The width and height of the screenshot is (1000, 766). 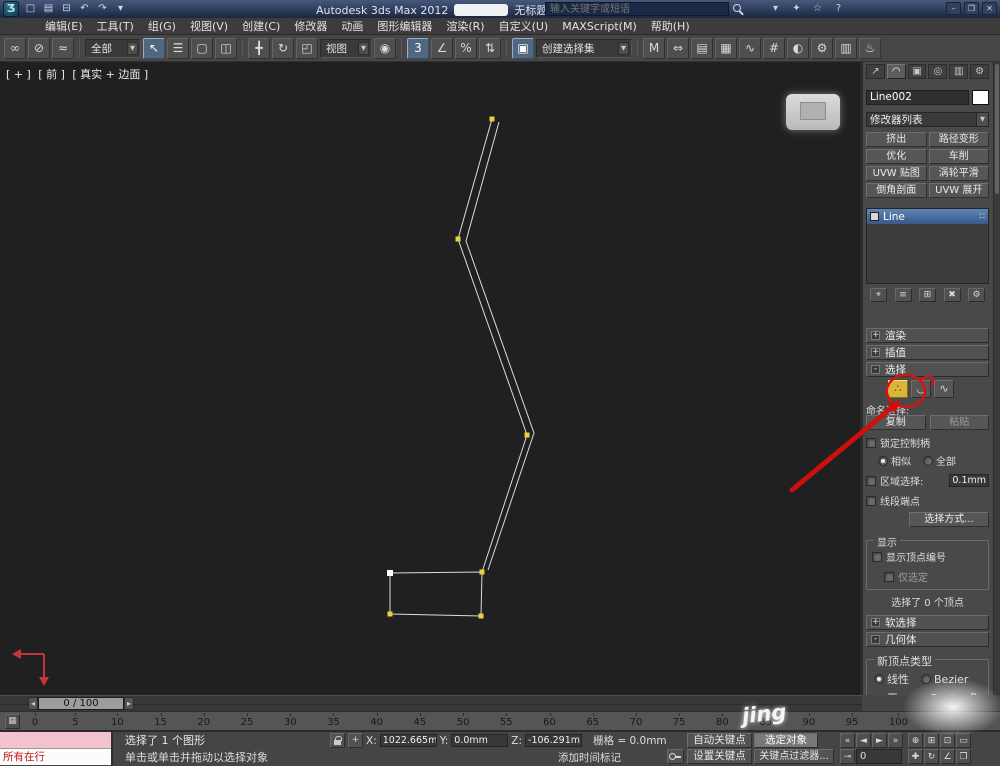 I want to click on help-icon: ?, so click(x=838, y=9).